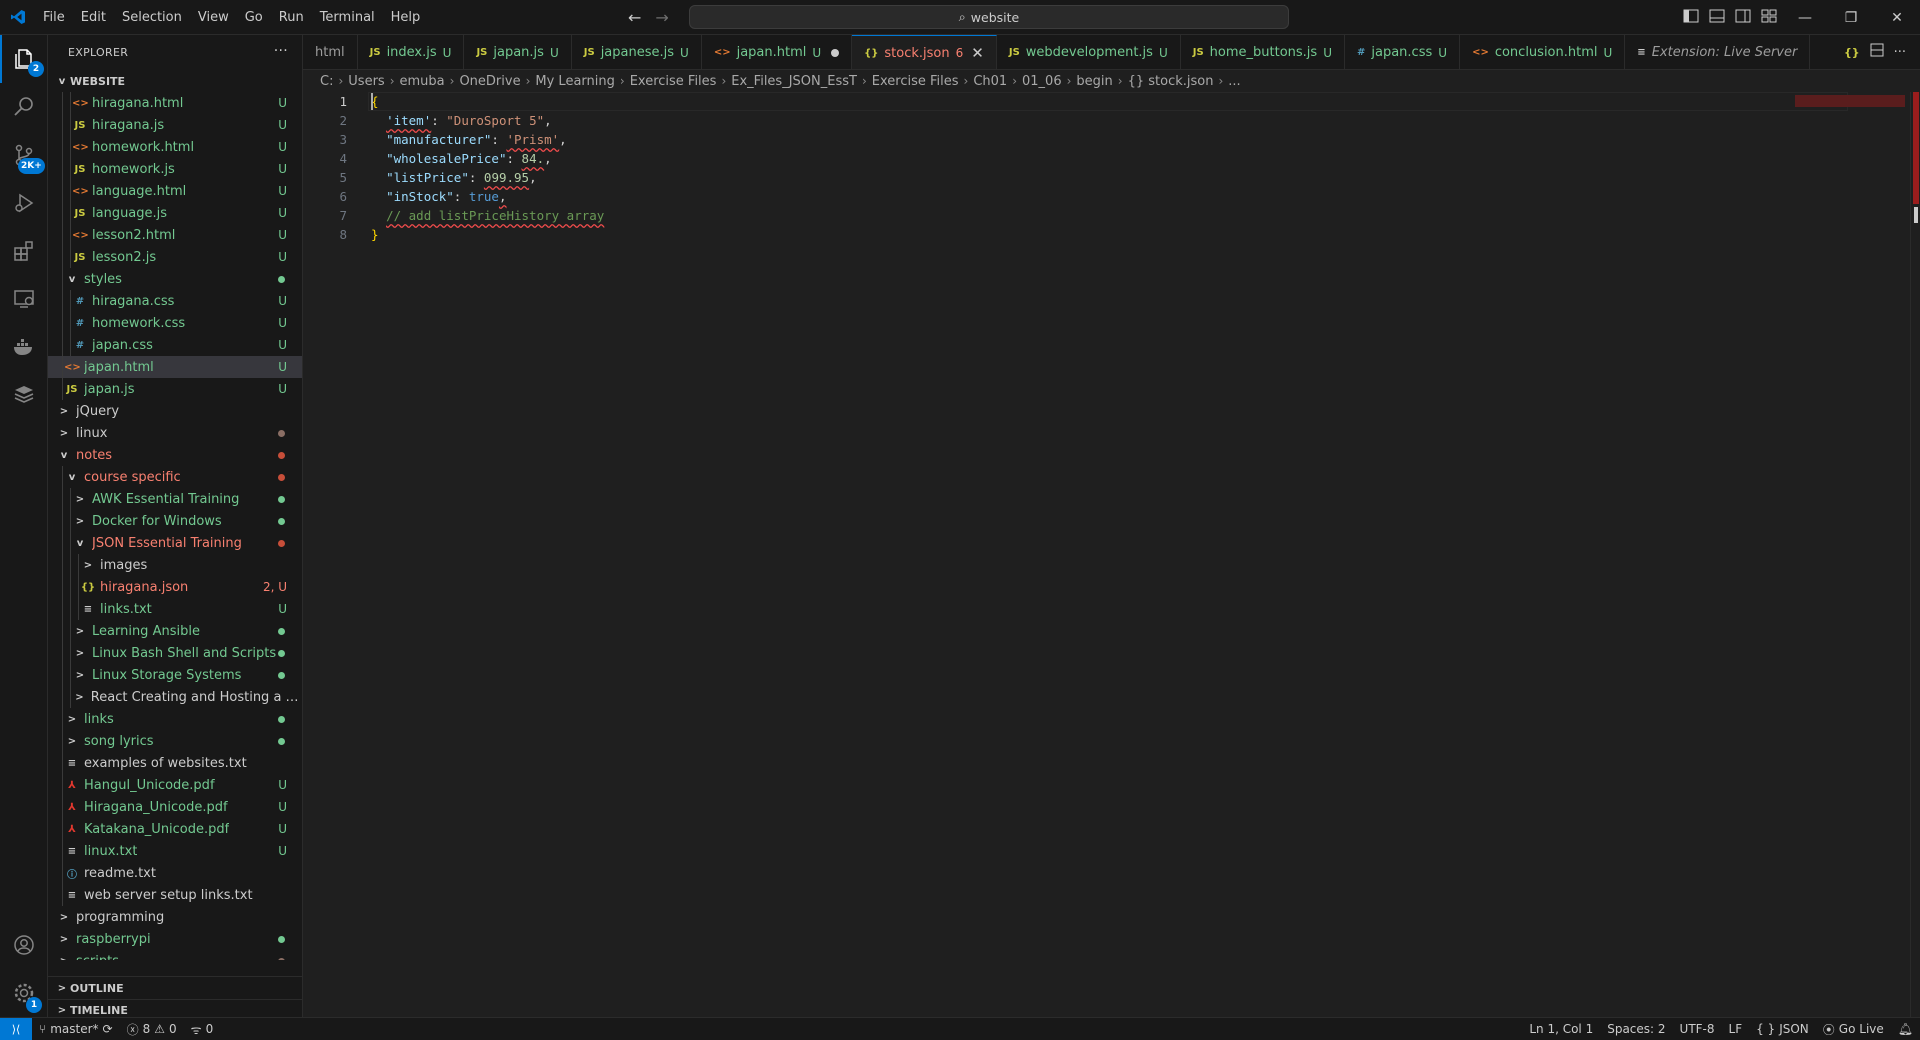  Describe the element at coordinates (175, 939) in the screenshot. I see `tree-folder: > raspberrypi` at that location.